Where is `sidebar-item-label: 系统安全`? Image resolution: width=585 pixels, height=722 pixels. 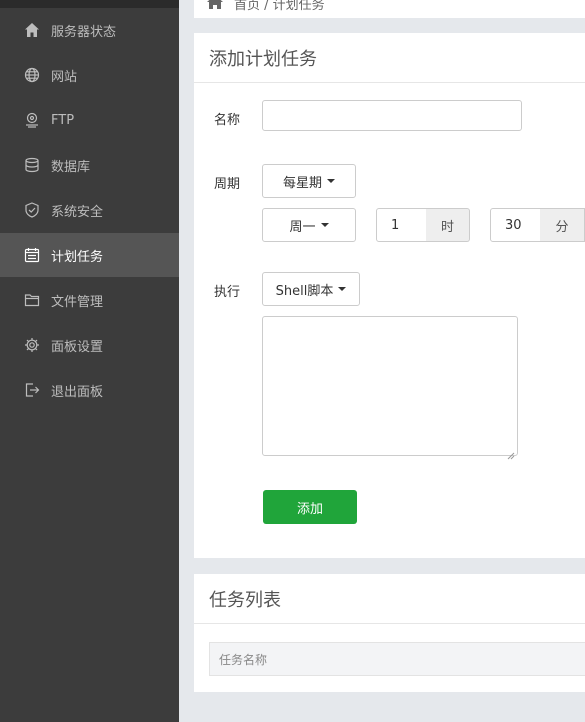
sidebar-item-label: 系统安全 is located at coordinates (77, 212).